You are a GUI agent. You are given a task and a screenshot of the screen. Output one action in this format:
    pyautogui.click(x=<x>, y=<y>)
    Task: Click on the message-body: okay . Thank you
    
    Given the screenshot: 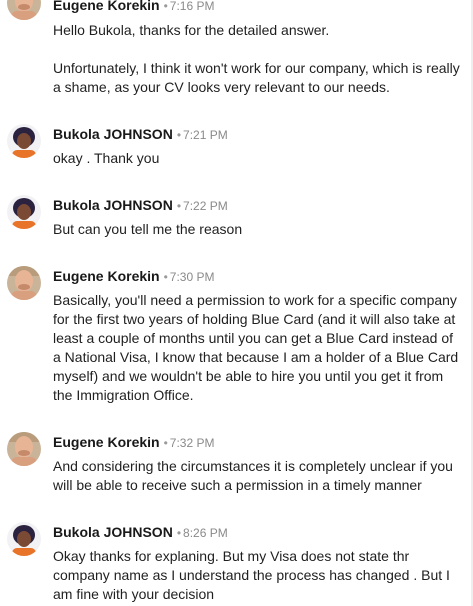 What is the action you would take?
    pyautogui.click(x=258, y=158)
    